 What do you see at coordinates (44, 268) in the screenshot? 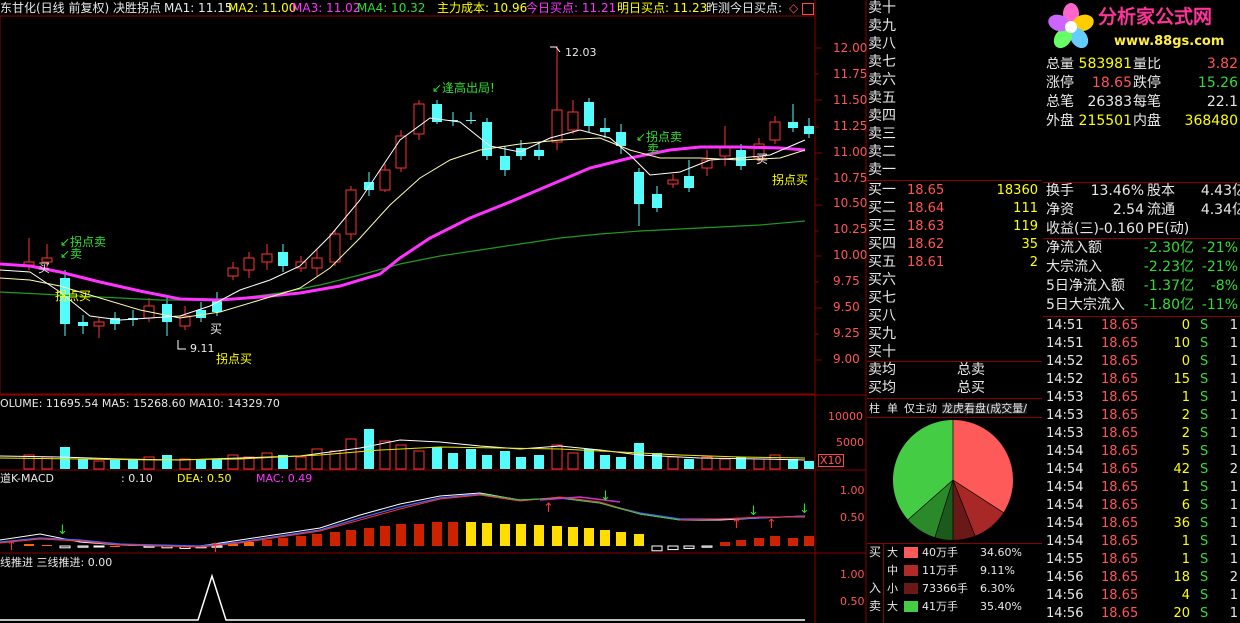
I see `buy-left-label: 买` at bounding box center [44, 268].